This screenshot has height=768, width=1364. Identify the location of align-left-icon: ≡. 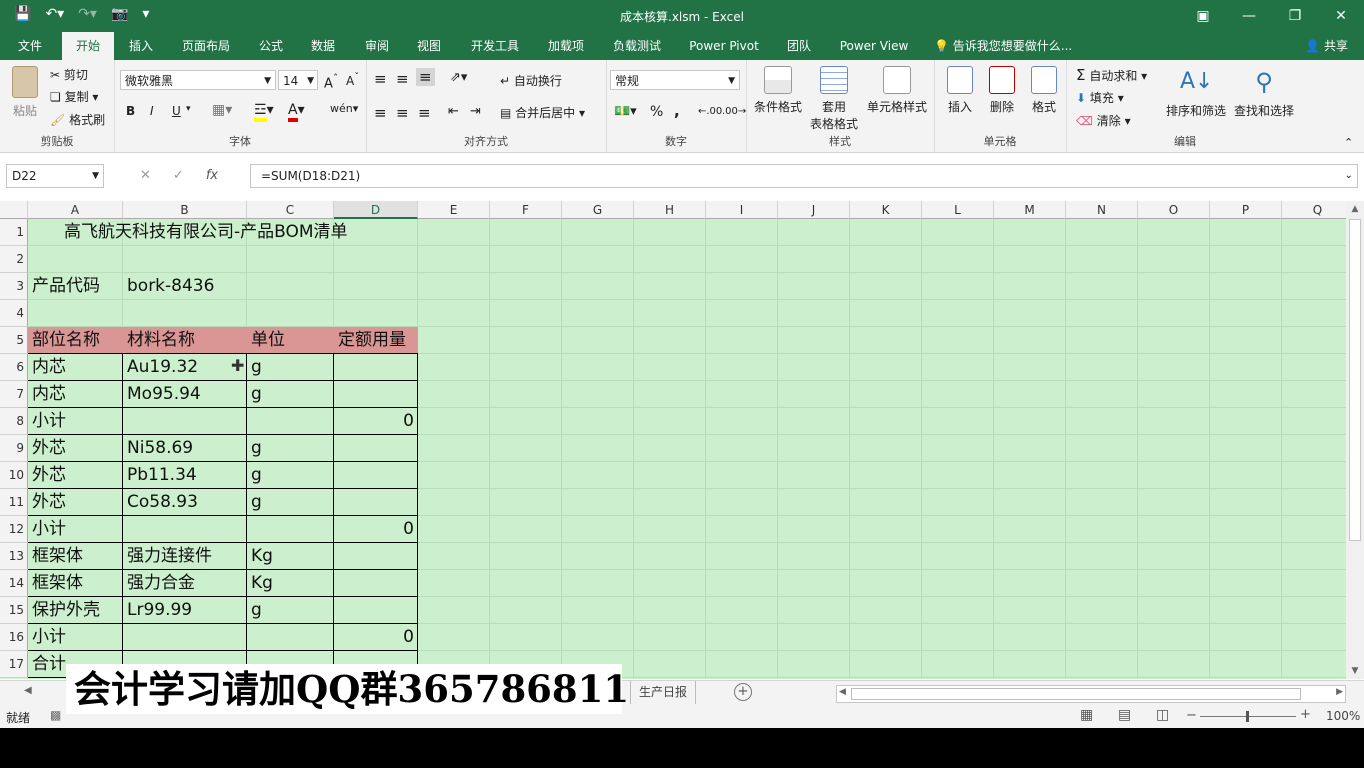
(380, 113).